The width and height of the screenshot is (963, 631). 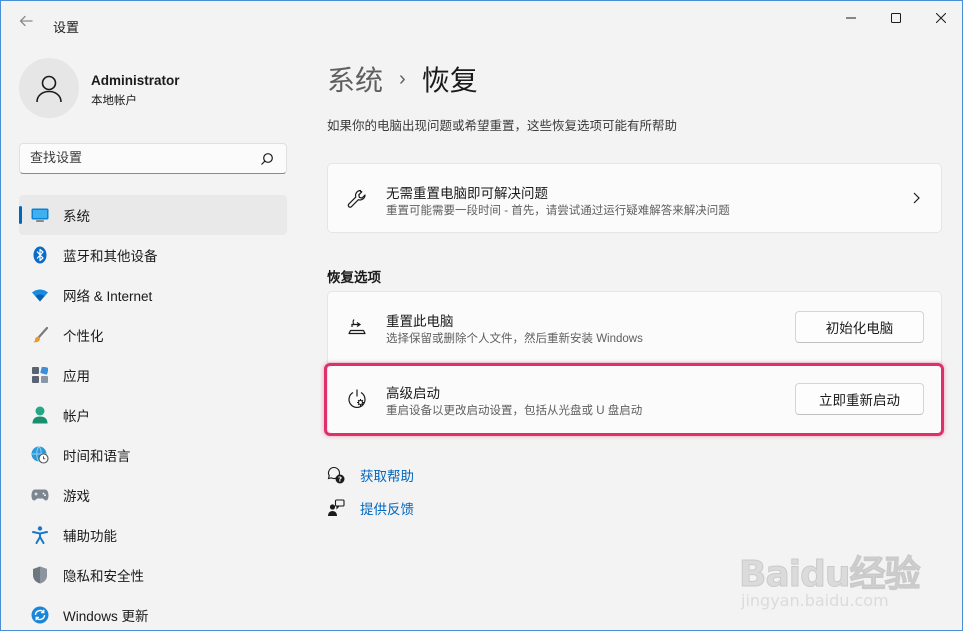 I want to click on close-button, so click(x=940, y=18).